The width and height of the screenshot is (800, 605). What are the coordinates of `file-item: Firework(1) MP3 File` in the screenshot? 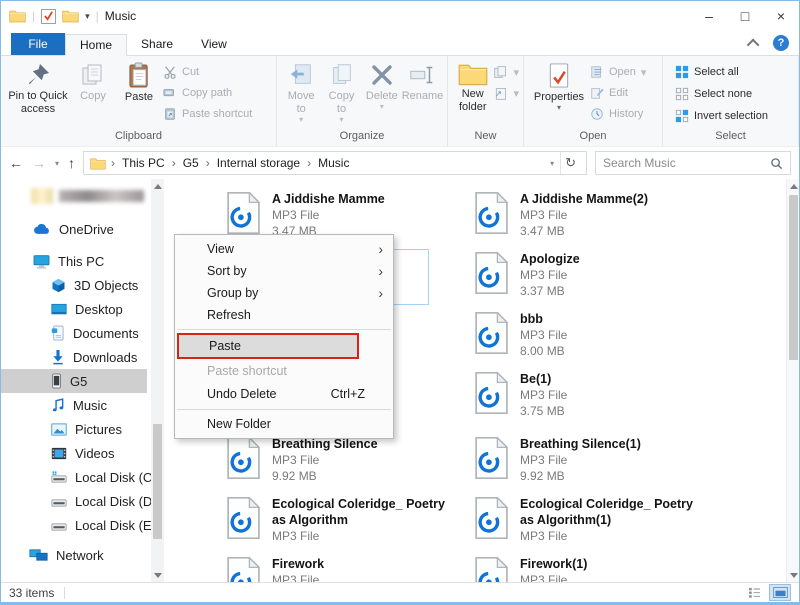 It's located at (587, 569).